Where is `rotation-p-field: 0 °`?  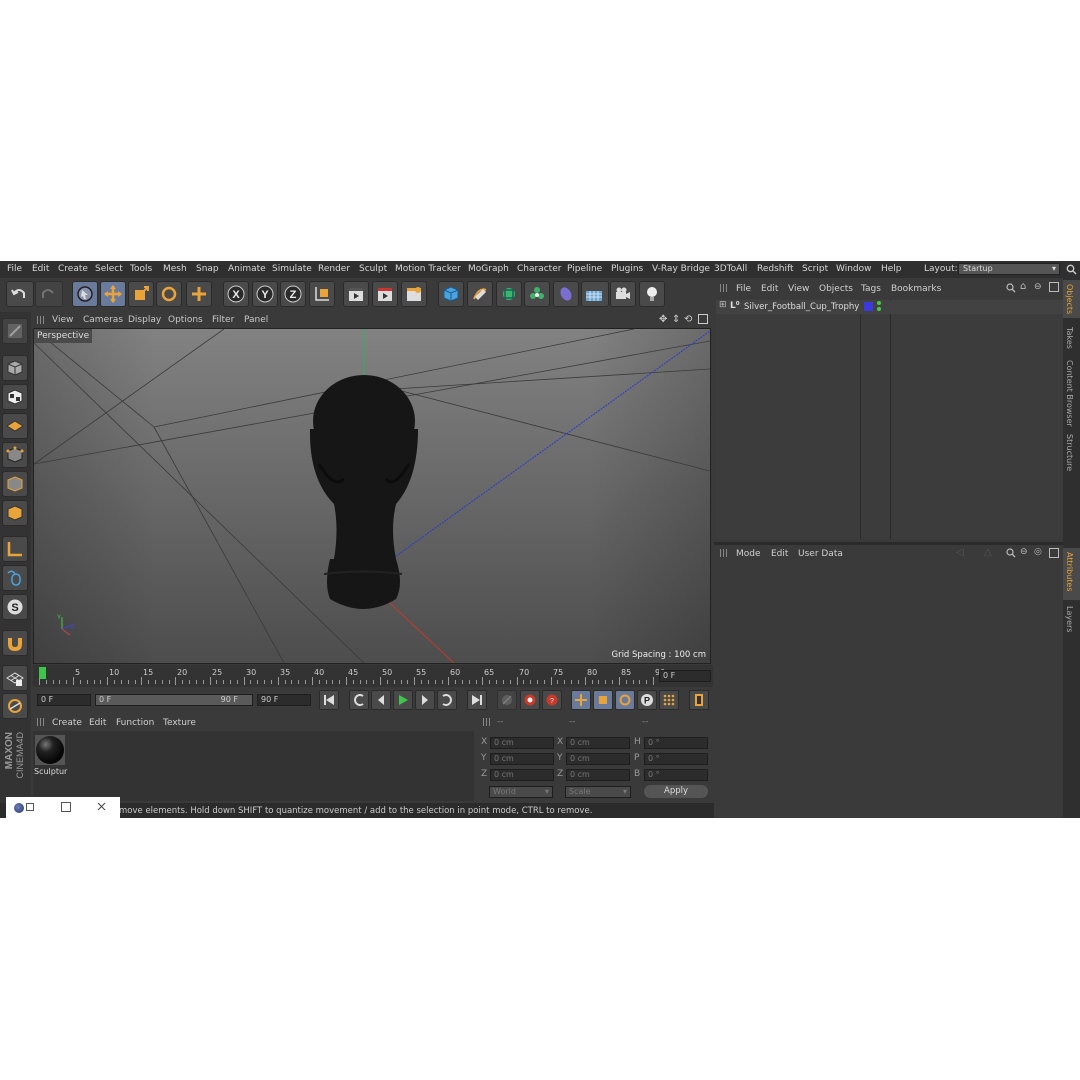
rotation-p-field: 0 ° is located at coordinates (676, 759).